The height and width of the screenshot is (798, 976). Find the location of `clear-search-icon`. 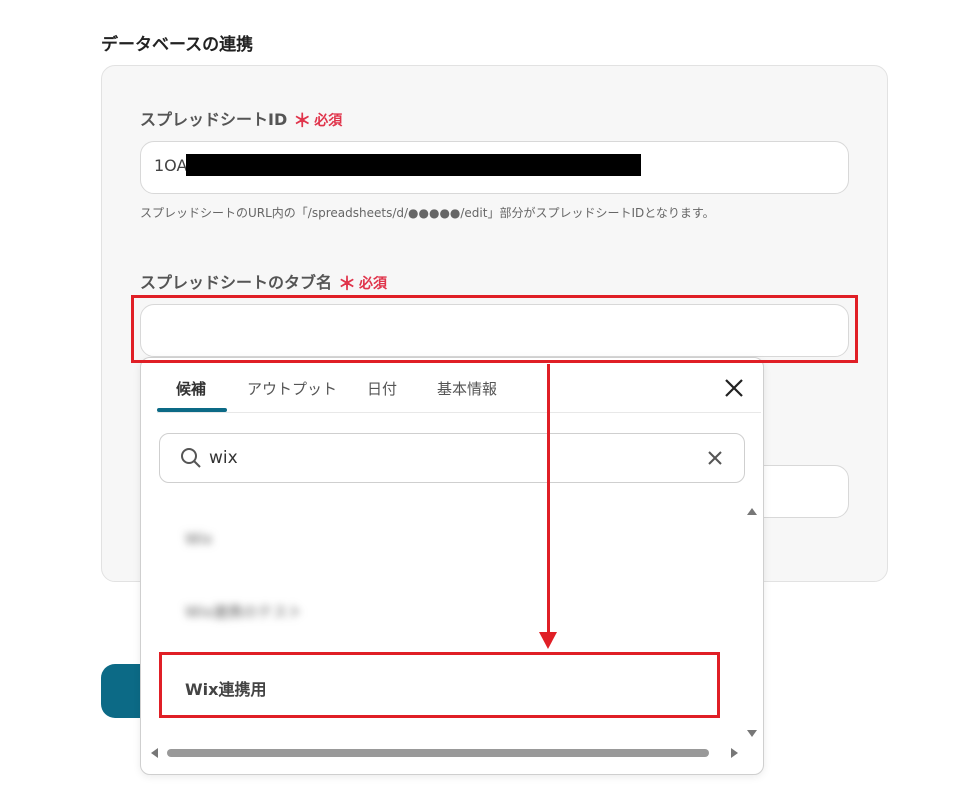

clear-search-icon is located at coordinates (715, 458).